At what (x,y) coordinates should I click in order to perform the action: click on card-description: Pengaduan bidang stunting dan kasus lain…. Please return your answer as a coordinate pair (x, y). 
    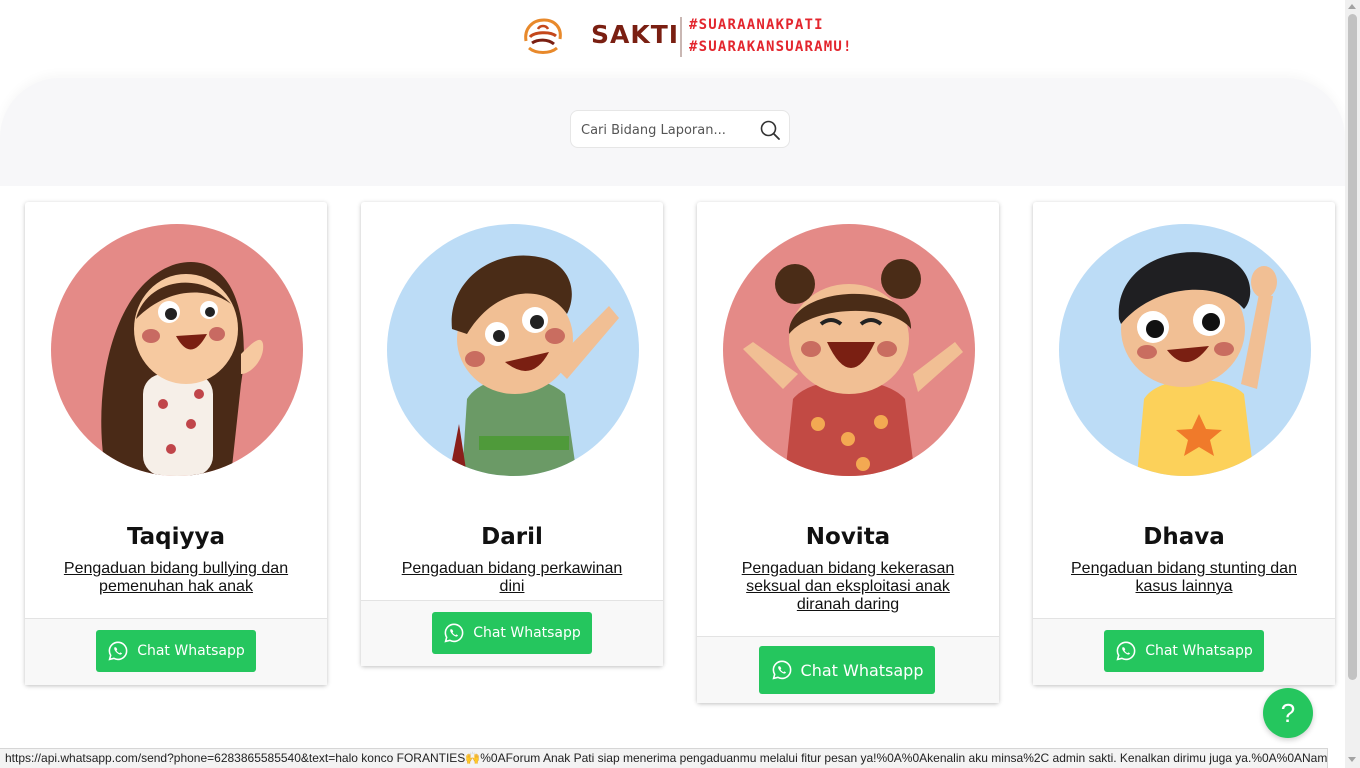
    Looking at the image, I should click on (1184, 578).